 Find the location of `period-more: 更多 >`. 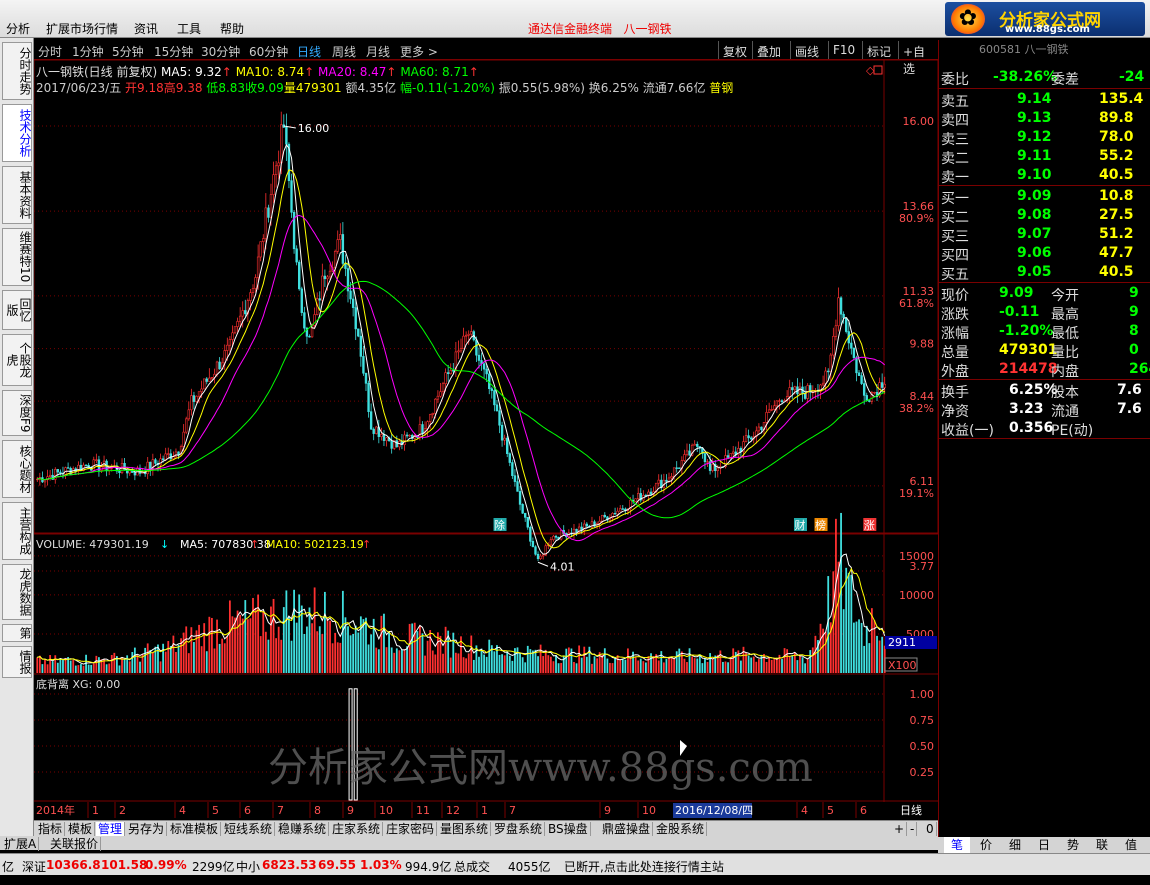

period-more: 更多 > is located at coordinates (419, 51).